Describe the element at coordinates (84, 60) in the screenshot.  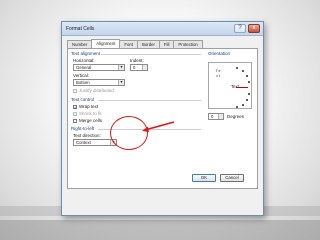
I see `horizontal-label: Horizontal:` at that location.